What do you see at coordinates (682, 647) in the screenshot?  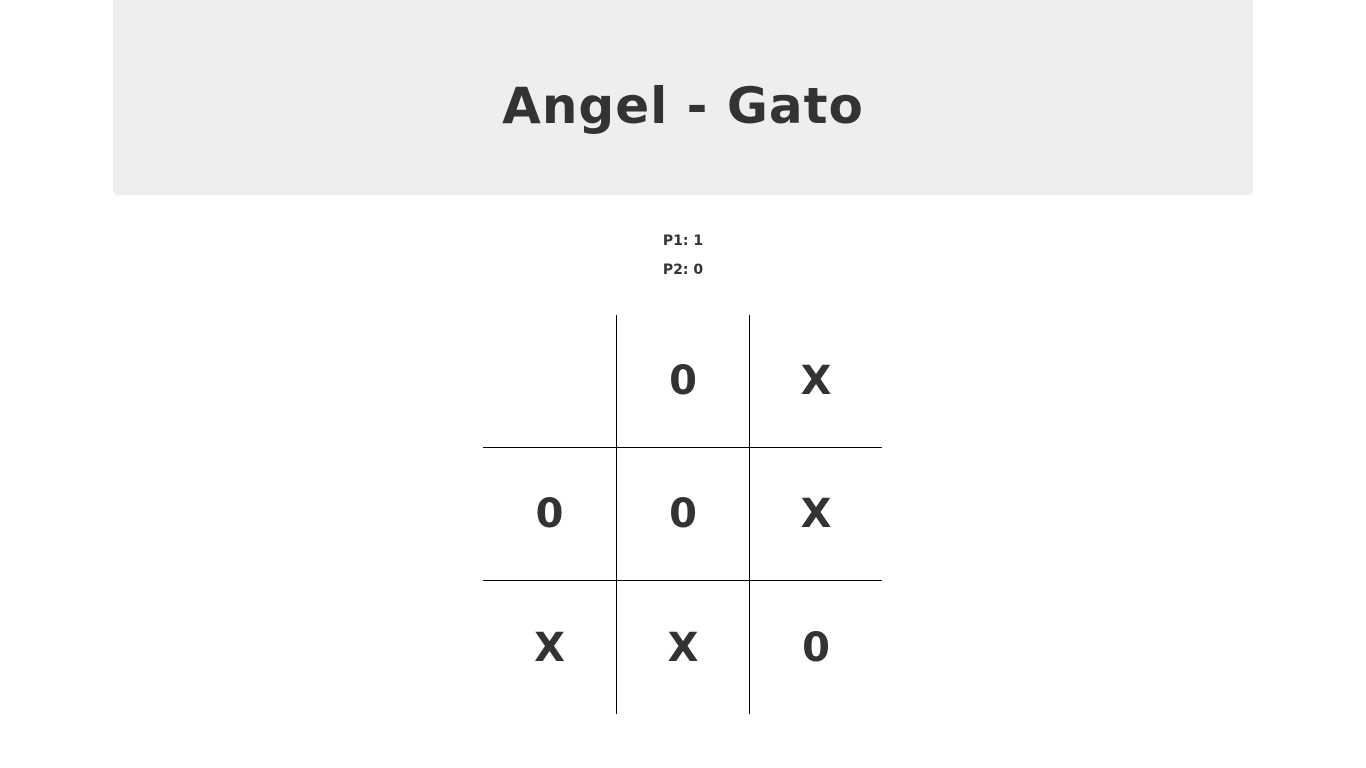 I see `board-cell-7: X` at bounding box center [682, 647].